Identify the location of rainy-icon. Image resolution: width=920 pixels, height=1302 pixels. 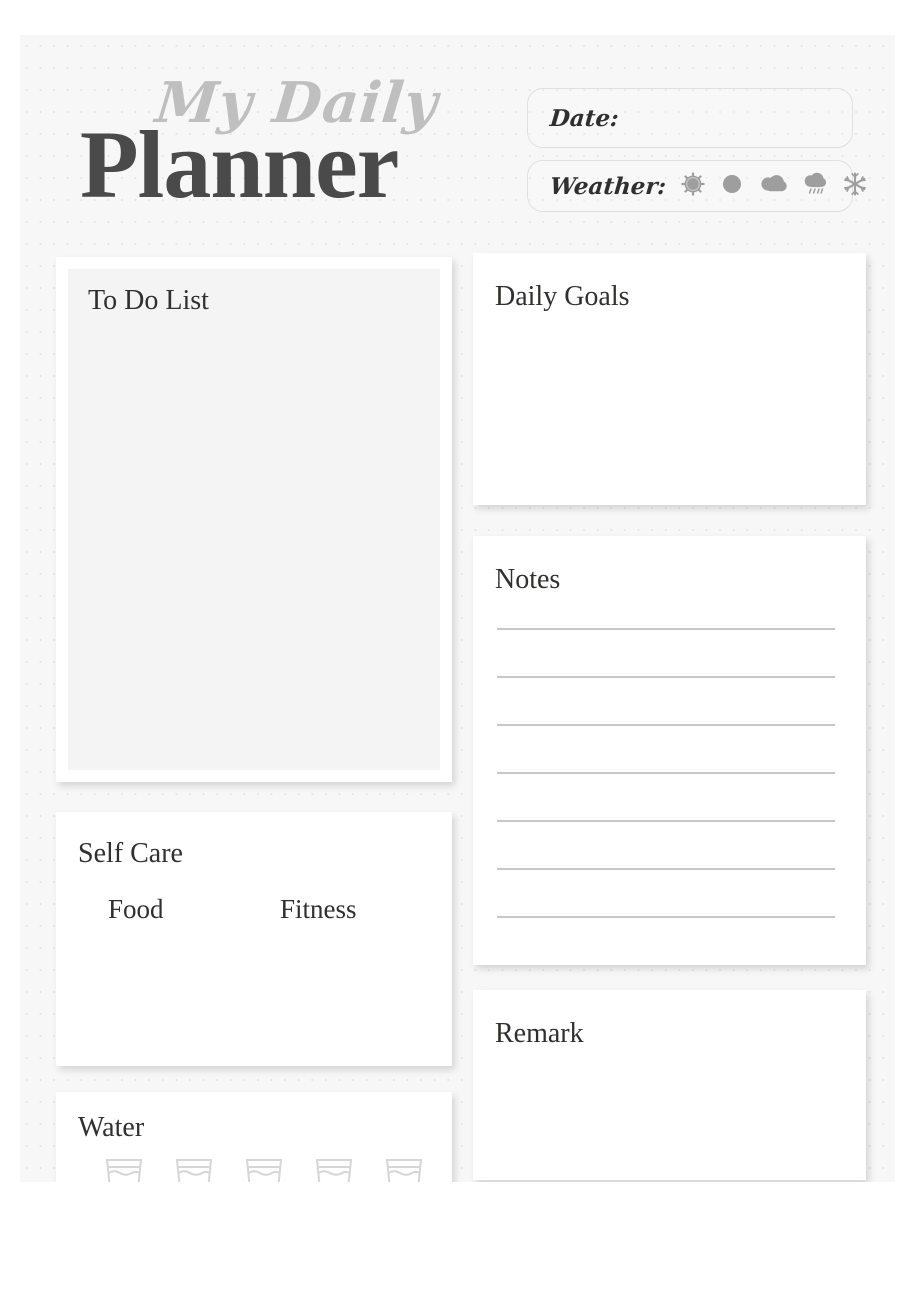
(815, 186).